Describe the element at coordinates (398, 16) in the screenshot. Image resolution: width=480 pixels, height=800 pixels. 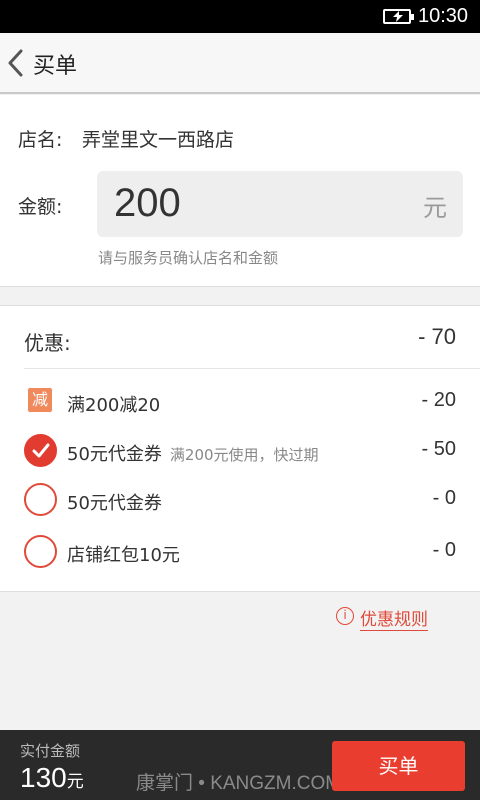
I see `battery-icon` at that location.